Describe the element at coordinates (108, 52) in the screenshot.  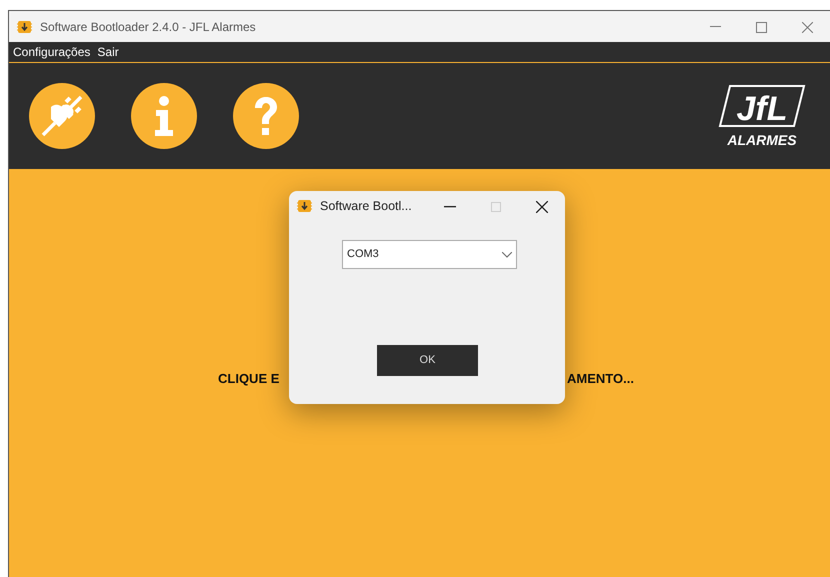
I see `menu-item: Sair` at that location.